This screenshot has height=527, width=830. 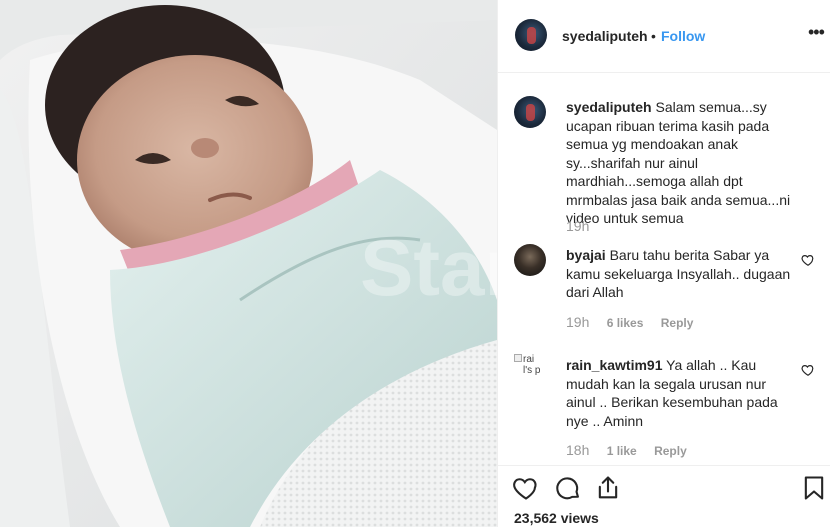 I want to click on commenter-avatar, so click(x=530, y=260).